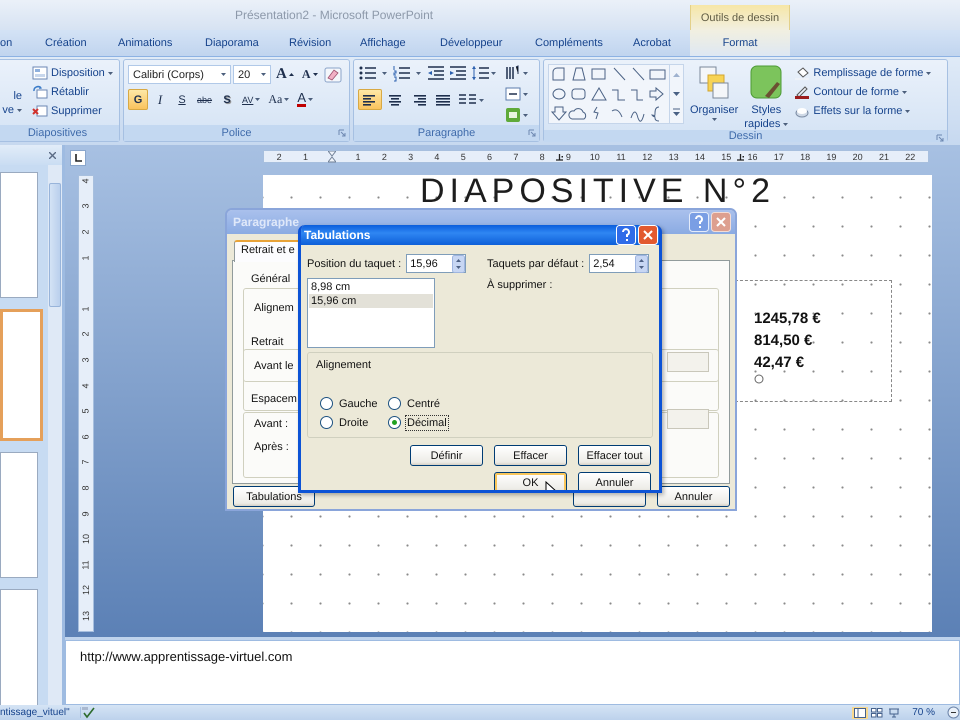 This screenshot has width=960, height=720. I want to click on ribbon-tab: Acrobat, so click(661, 43).